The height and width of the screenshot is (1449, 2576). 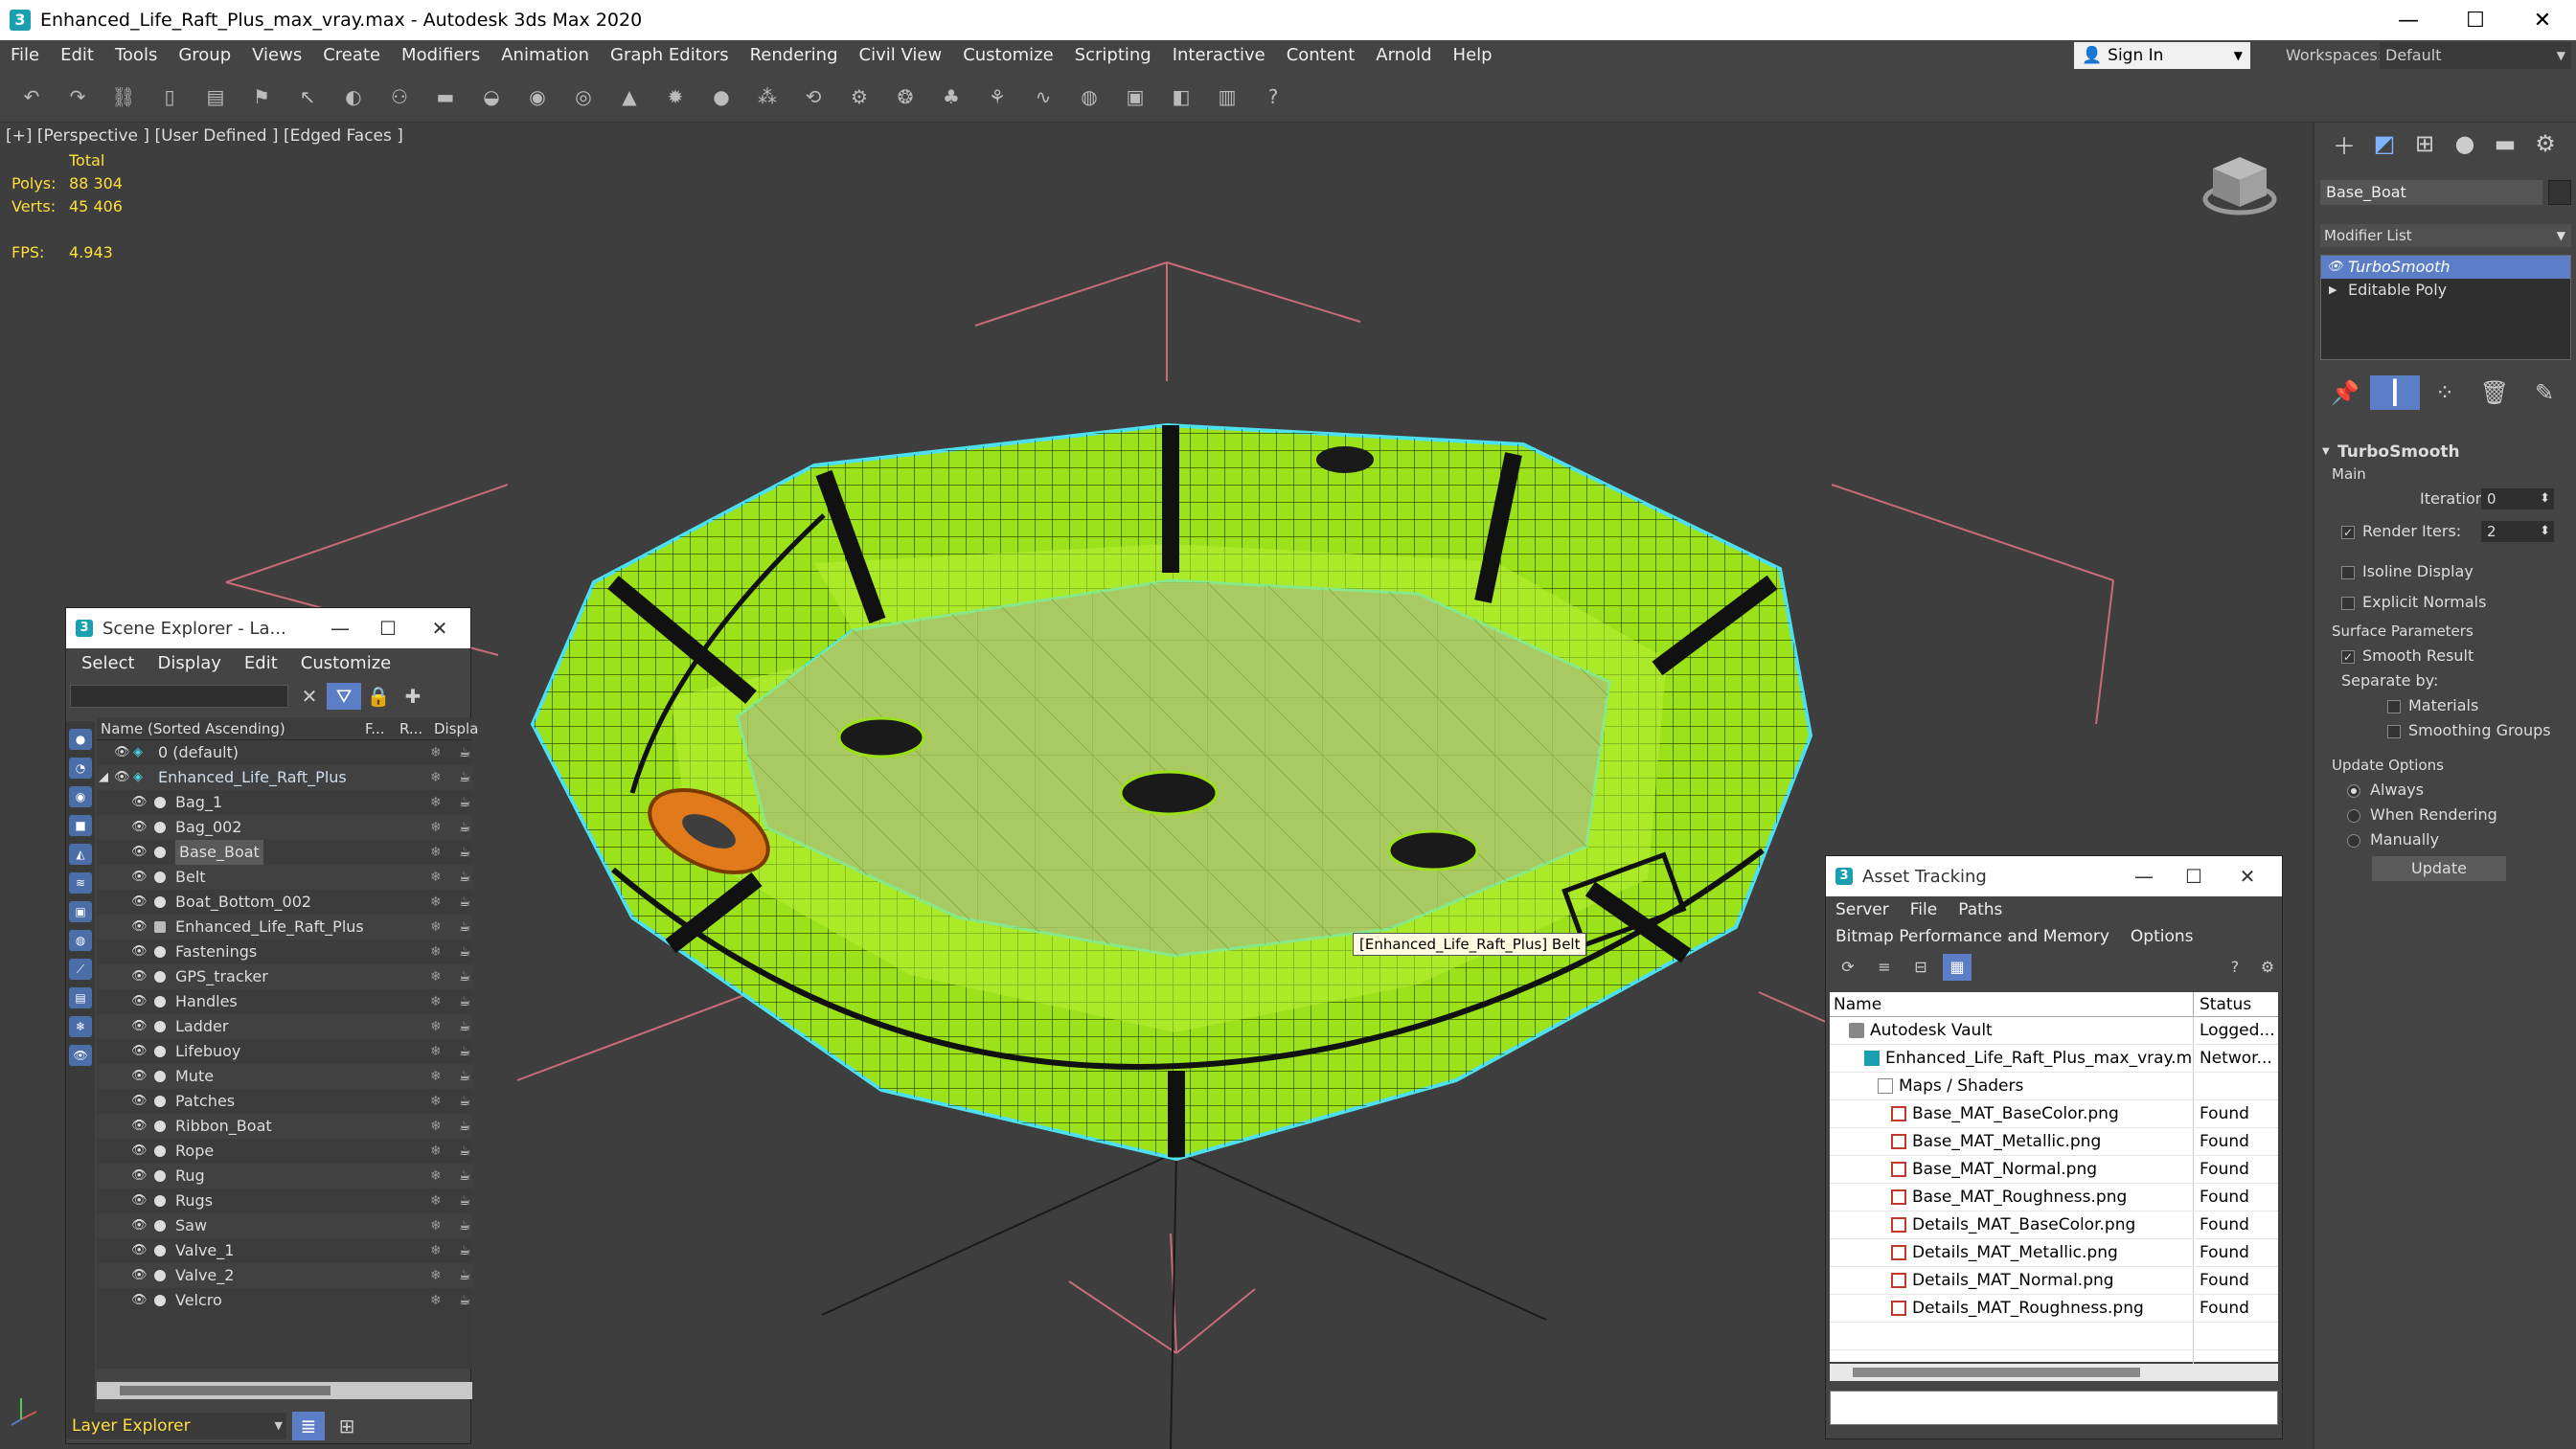 What do you see at coordinates (2054, 1253) in the screenshot?
I see `asset-table-row: Details_MAT_Metallic.png Found` at bounding box center [2054, 1253].